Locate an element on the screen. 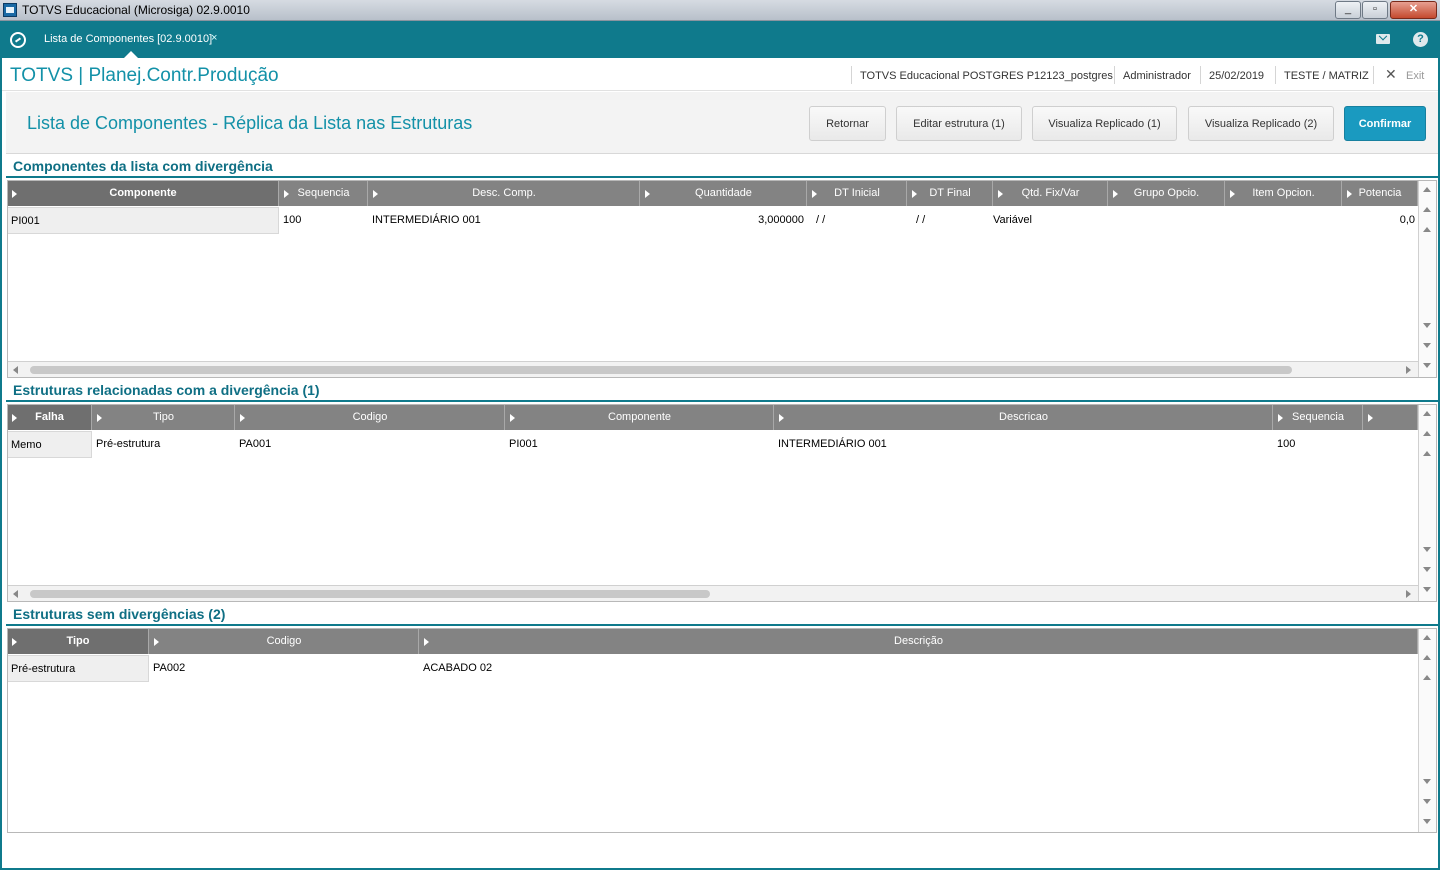  table-row: Pré-estrutura PA002 ACABADO 02 is located at coordinates (713, 668).